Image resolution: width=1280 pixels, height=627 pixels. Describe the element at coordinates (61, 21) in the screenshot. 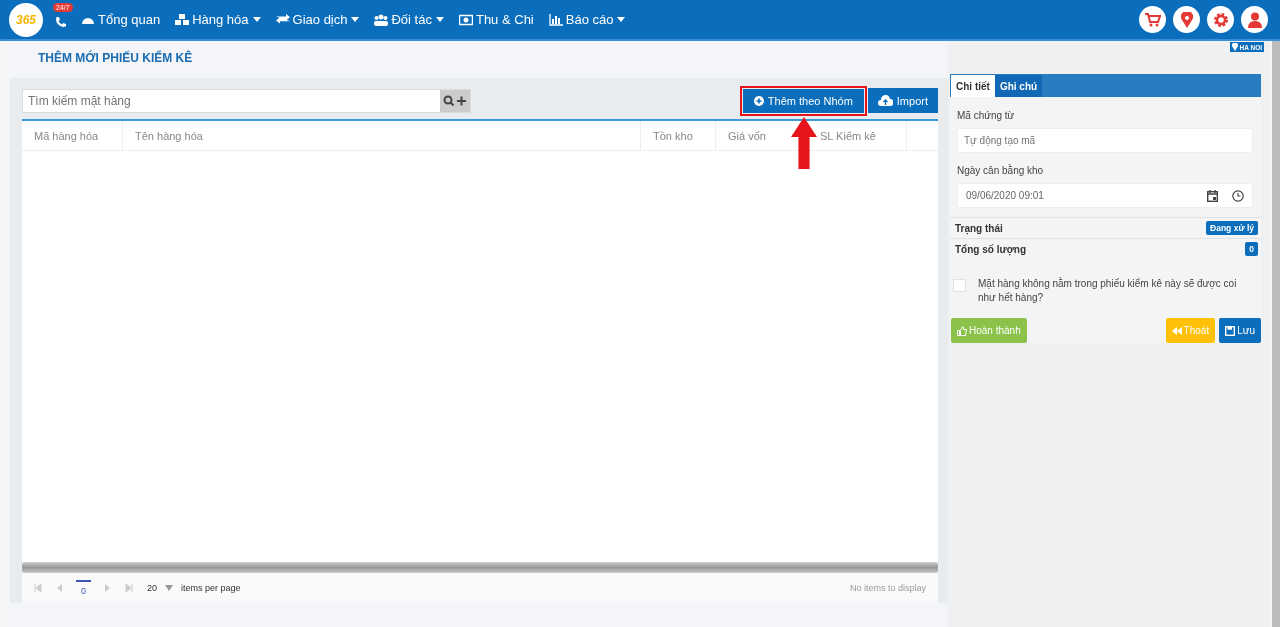

I see `phone-icon` at that location.